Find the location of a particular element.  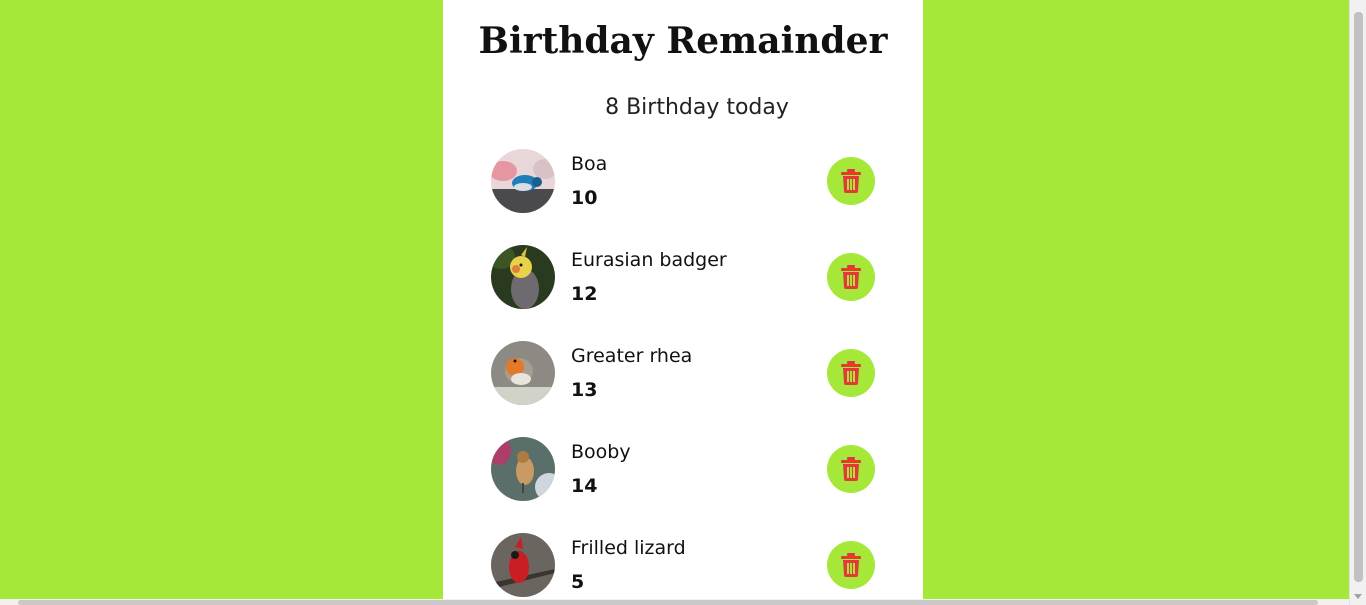

person-age: 5 is located at coordinates (578, 582).